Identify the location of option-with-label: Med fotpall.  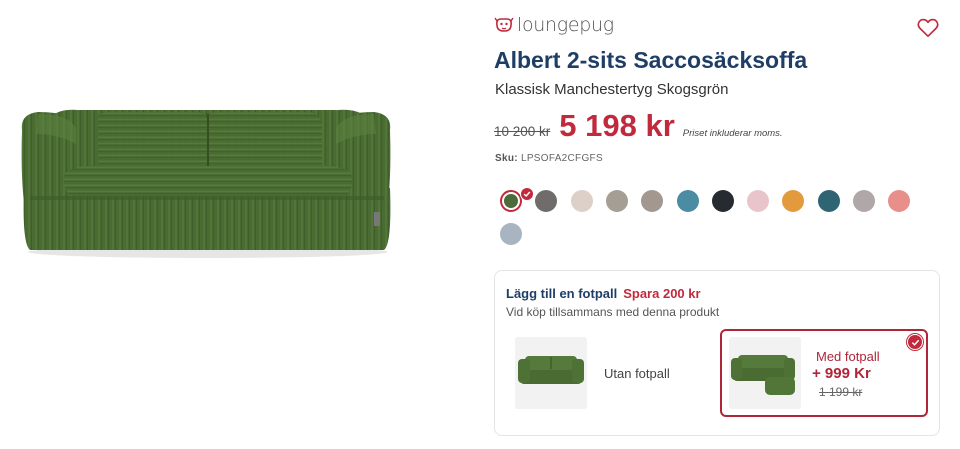
(848, 356).